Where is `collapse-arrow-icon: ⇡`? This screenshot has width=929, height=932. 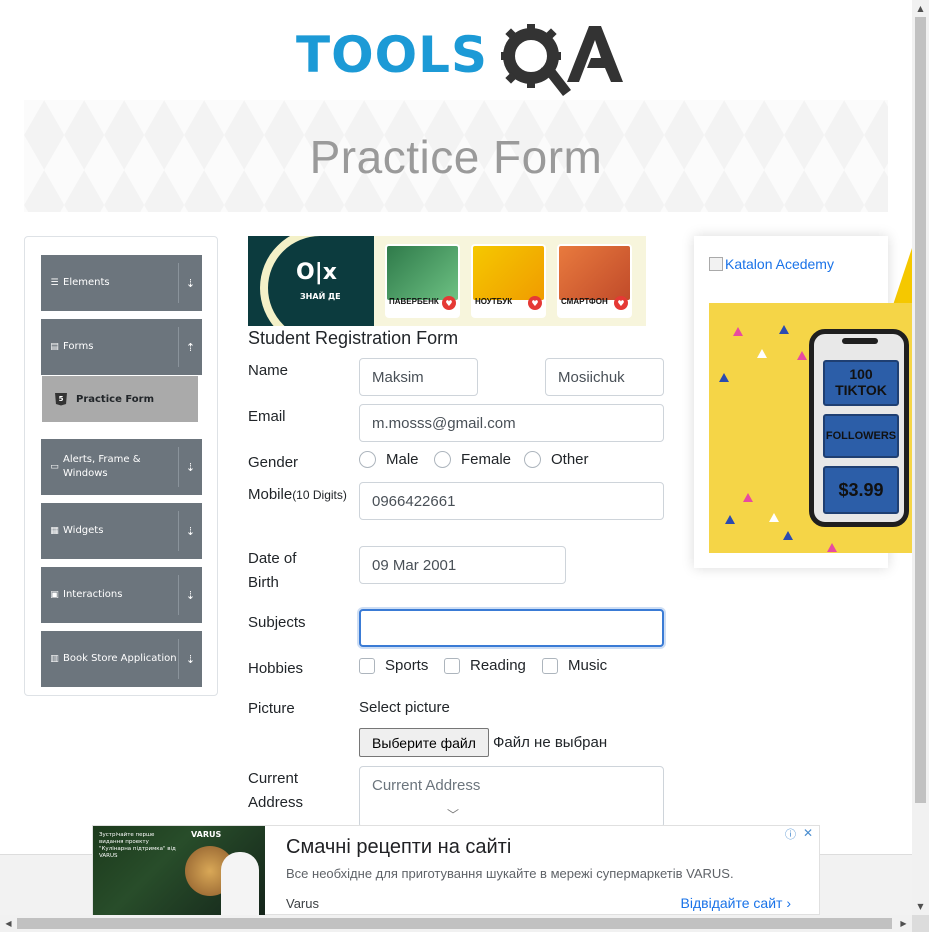
collapse-arrow-icon: ⇡ is located at coordinates (190, 347).